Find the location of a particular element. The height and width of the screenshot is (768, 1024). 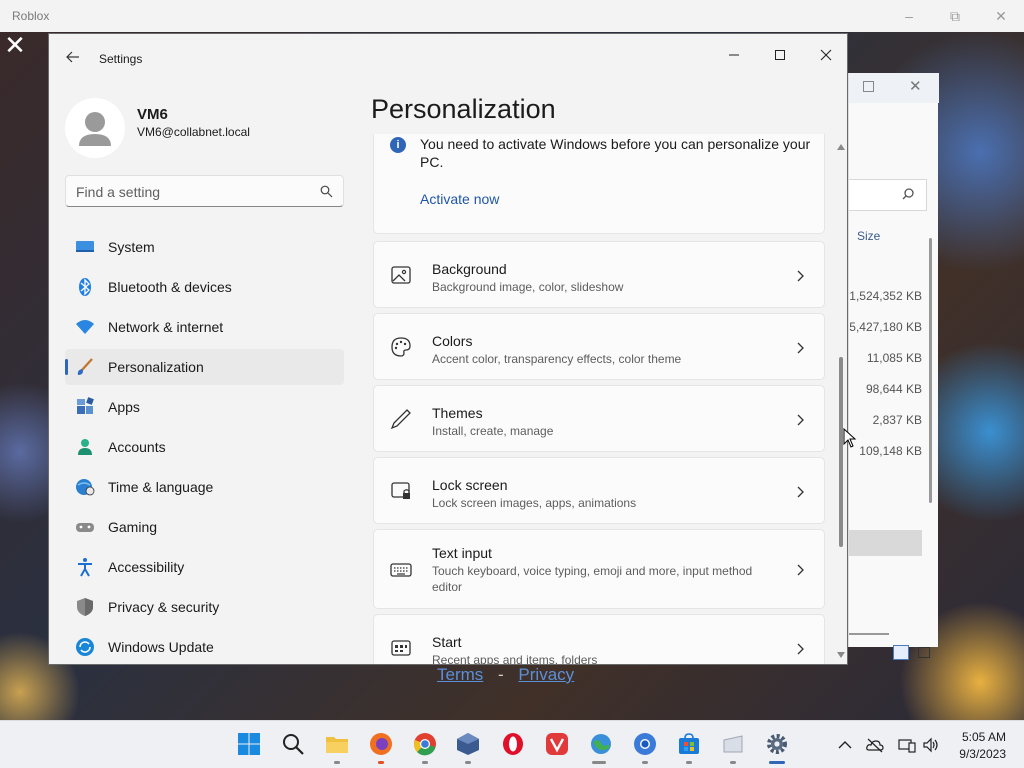

setting-card-themes: Themes Install, create, manage is located at coordinates (599, 418).